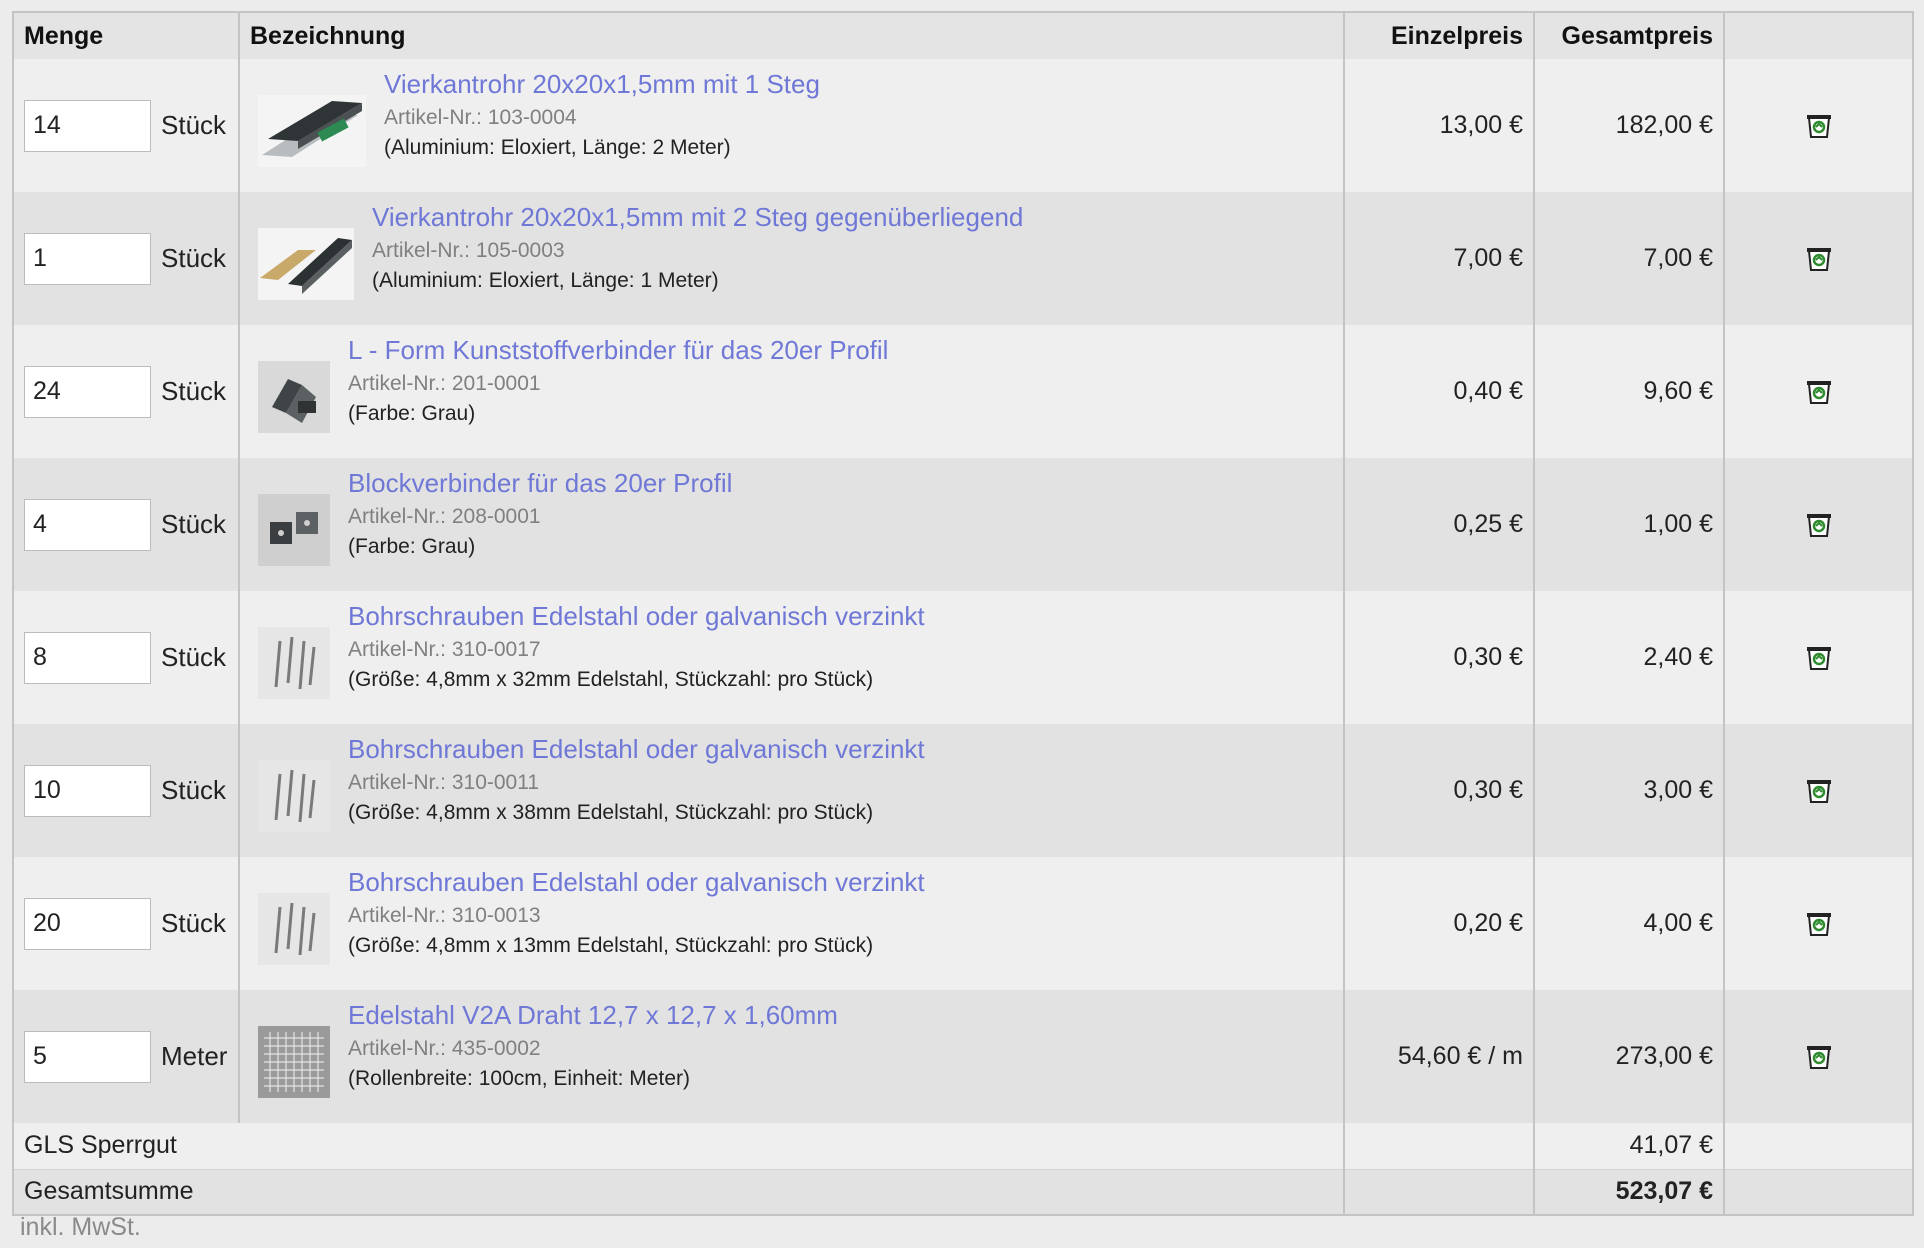 Image resolution: width=1924 pixels, height=1248 pixels. Describe the element at coordinates (468, 250) in the screenshot. I see `article-number: Artikel-Nr.: 105-0003` at that location.